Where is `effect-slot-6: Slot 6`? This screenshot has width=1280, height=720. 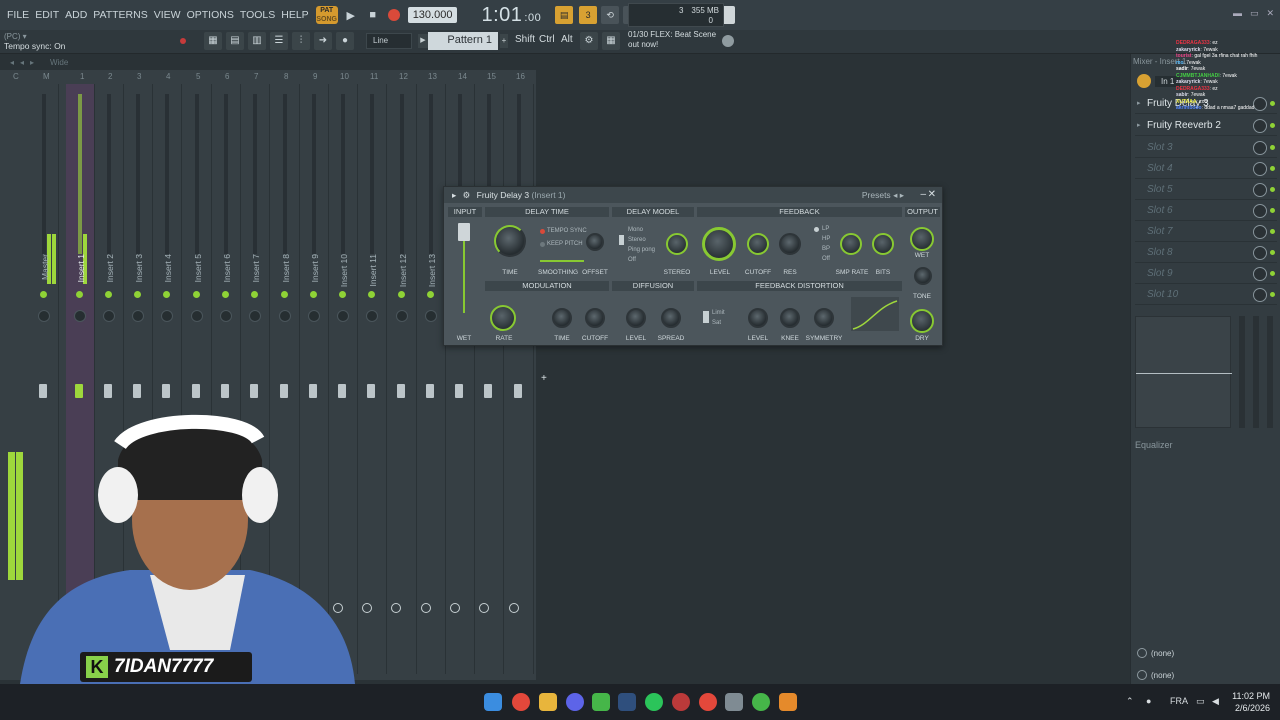 effect-slot-6: Slot 6 is located at coordinates (1206, 211).